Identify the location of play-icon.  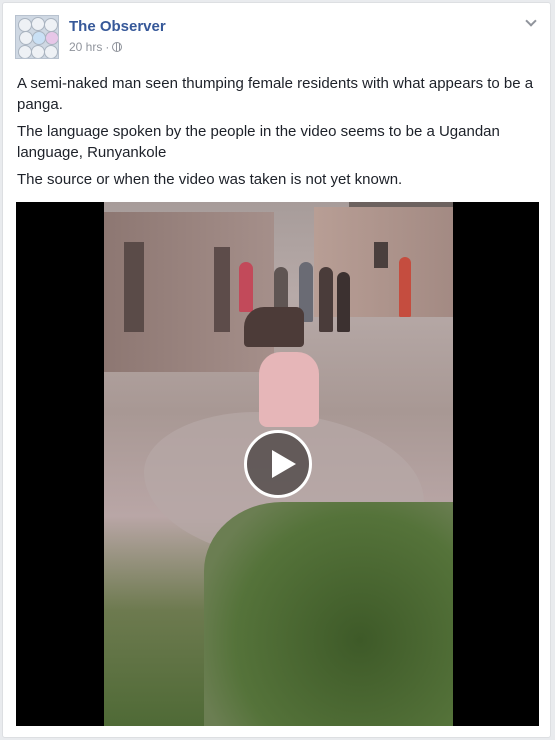
(278, 464).